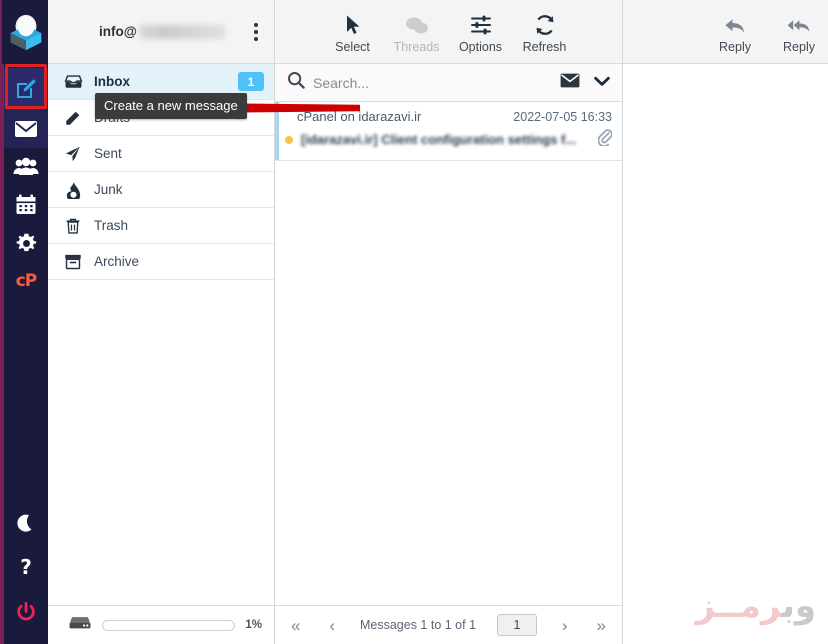  I want to click on message-meta: cPanel on idarazavi.ir 2022-07-05 16:33, so click(454, 116).